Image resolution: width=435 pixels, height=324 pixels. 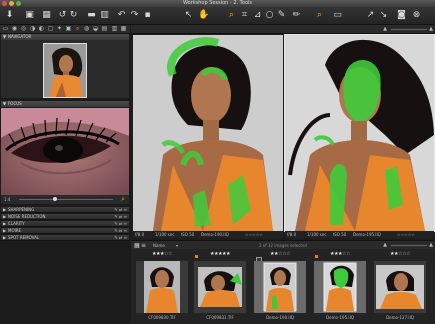 What do you see at coordinates (104, 15) in the screenshot?
I see `delete-icon: ▥` at bounding box center [104, 15].